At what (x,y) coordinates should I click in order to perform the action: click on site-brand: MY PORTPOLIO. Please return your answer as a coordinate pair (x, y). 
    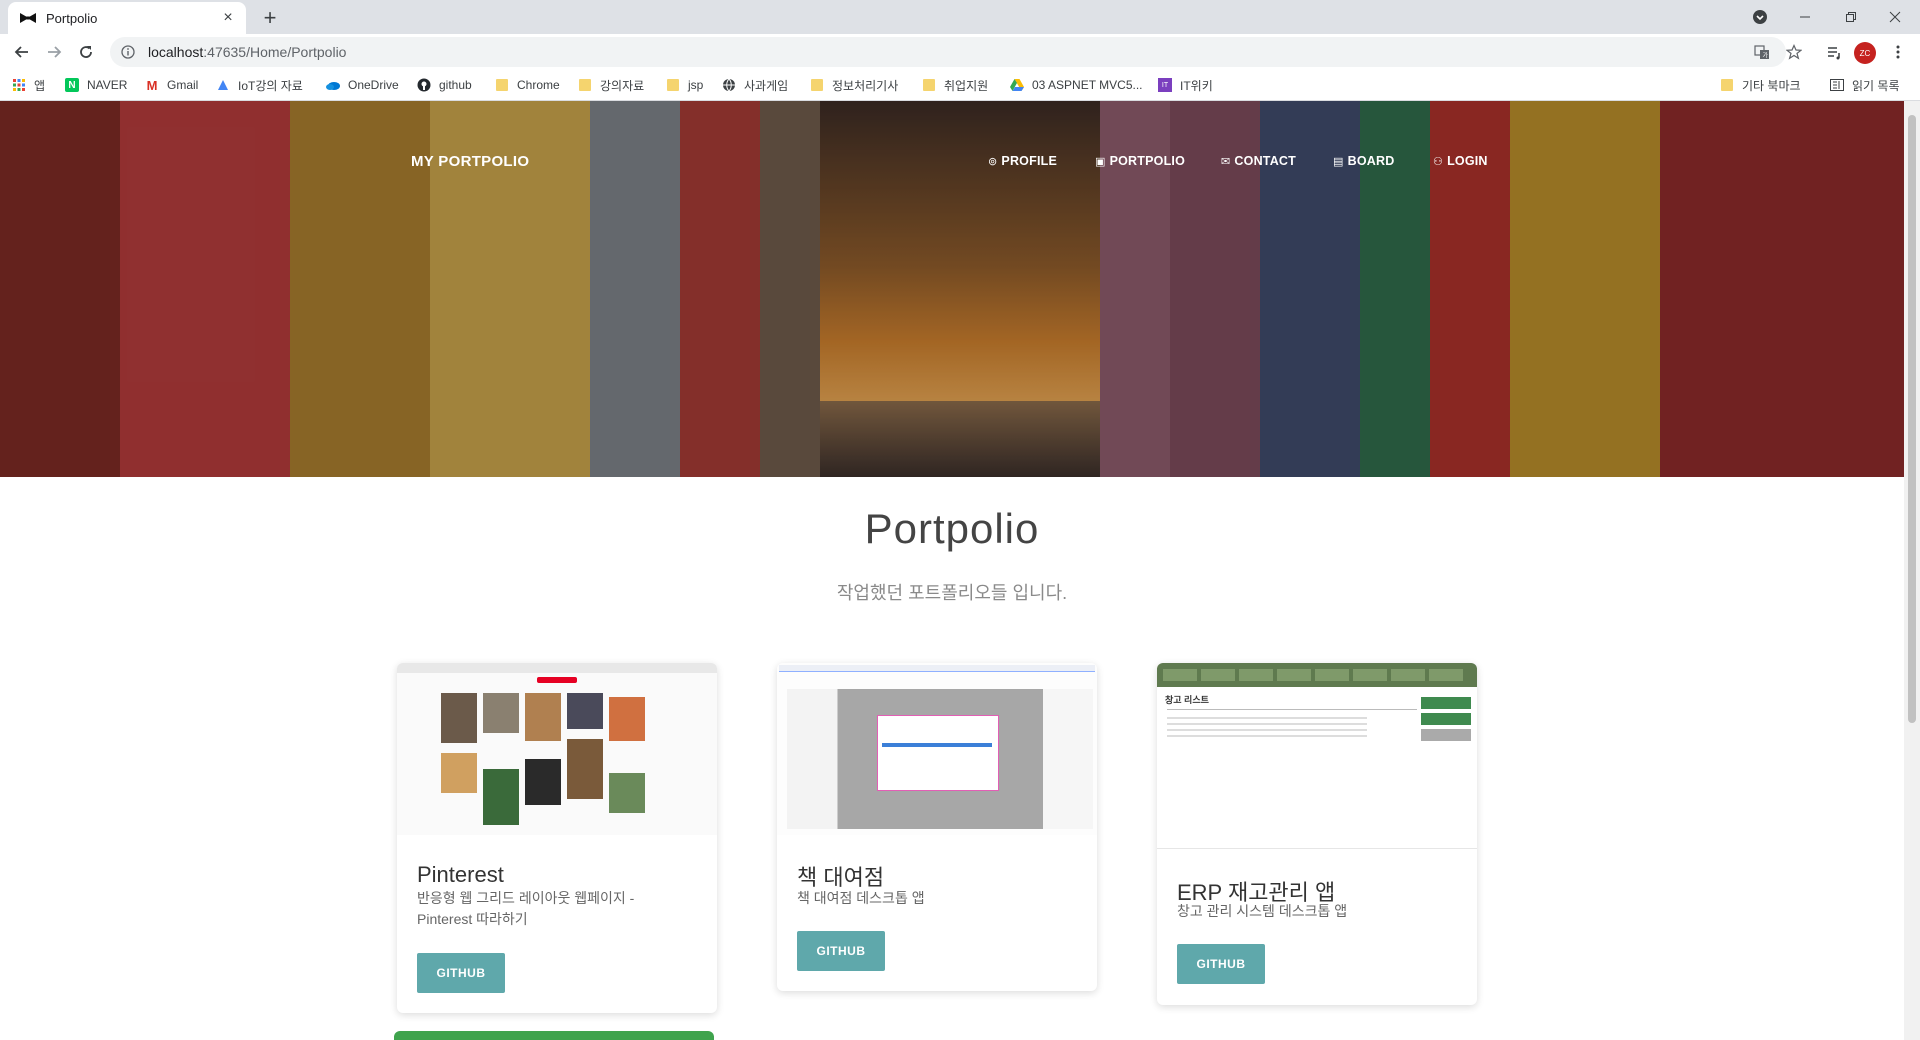
    Looking at the image, I should click on (470, 161).